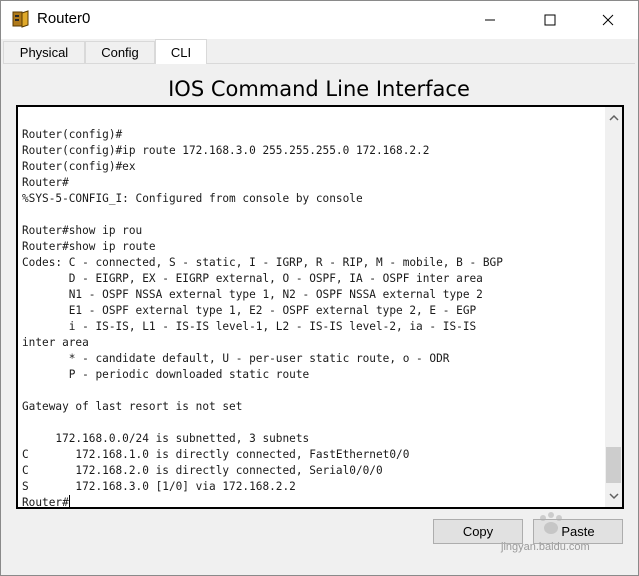 The width and height of the screenshot is (639, 576). I want to click on text-cursor, so click(69, 501).